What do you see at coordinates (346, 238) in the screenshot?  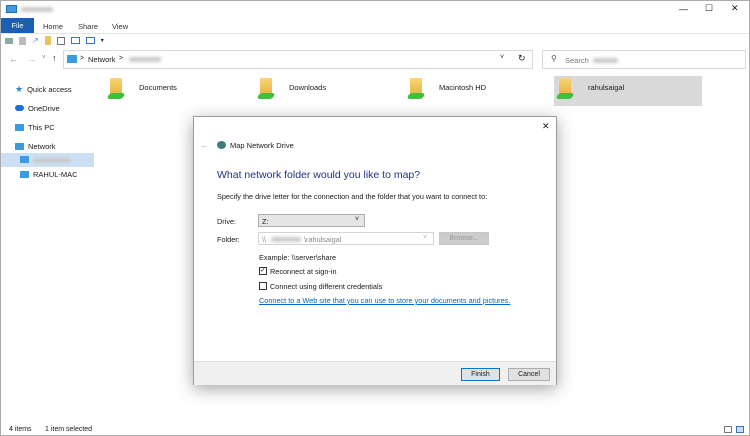 I see `folder-input: \\ \rahulsaigal ˅` at bounding box center [346, 238].